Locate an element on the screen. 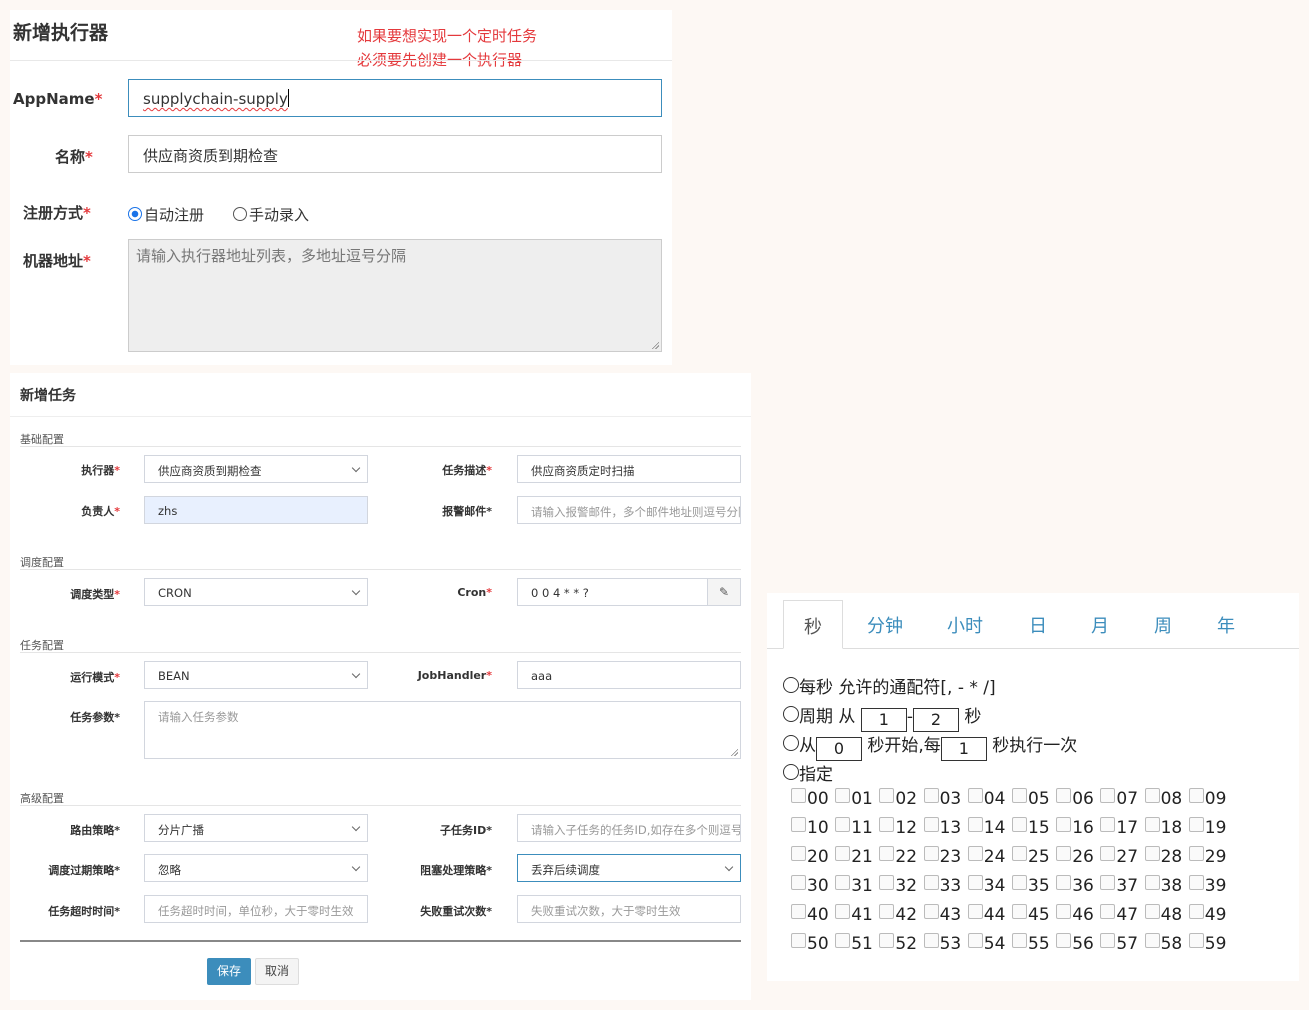 This screenshot has width=1309, height=1010. retry-input: 失败重试次数，大于零时生效 is located at coordinates (629, 909).